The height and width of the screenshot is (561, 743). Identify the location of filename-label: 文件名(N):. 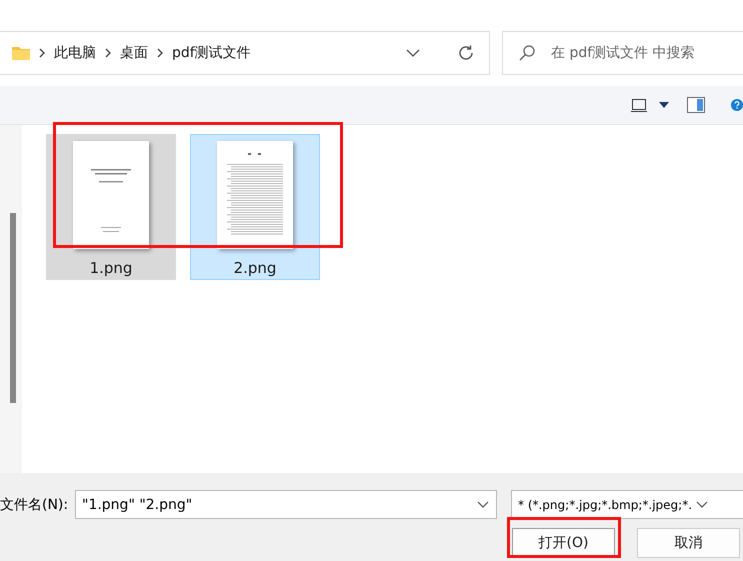
(35, 505).